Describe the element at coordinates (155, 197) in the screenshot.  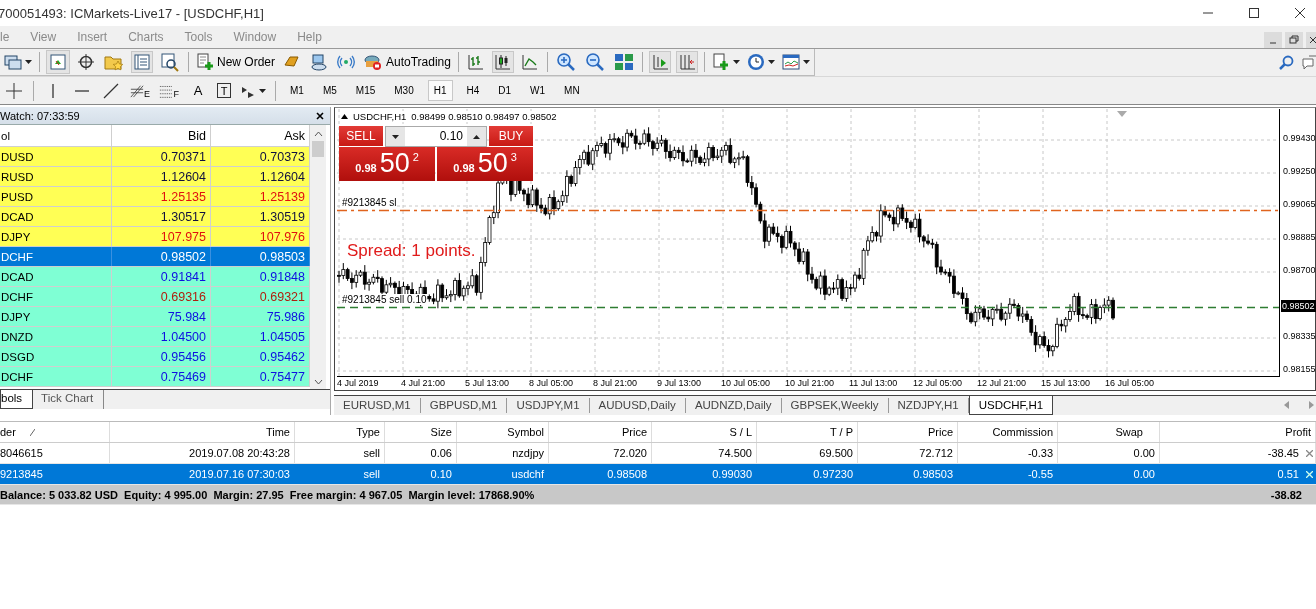
I see `quote-row: PUSD 1.25135 1.25139` at that location.